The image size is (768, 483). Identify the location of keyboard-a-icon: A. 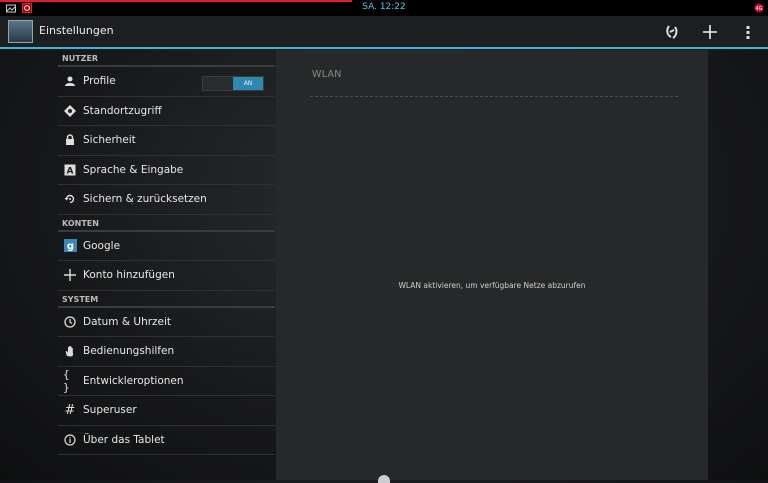
(70, 170).